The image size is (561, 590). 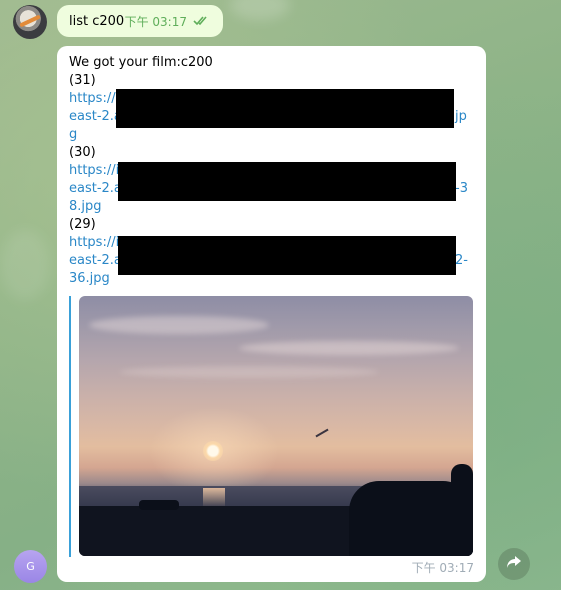 I want to click on forward-button, so click(x=514, y=564).